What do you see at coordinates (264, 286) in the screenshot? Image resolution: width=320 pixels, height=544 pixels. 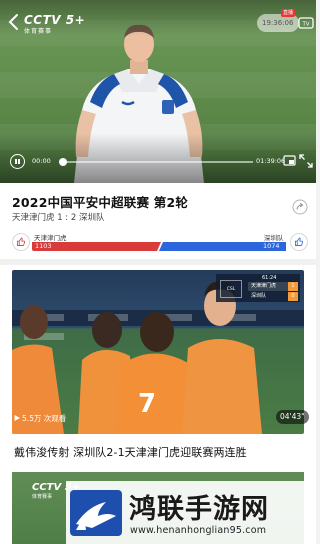 I see `scorebug-home-team: 天津津门虎` at bounding box center [264, 286].